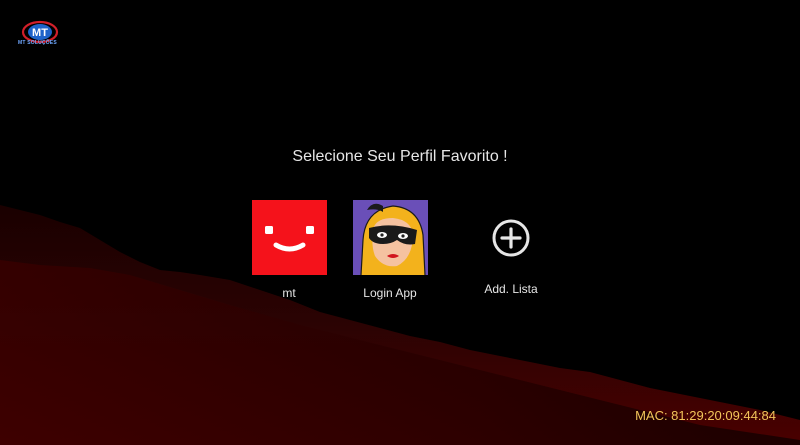  I want to click on add-list-button: Add. Lista, so click(511, 248).